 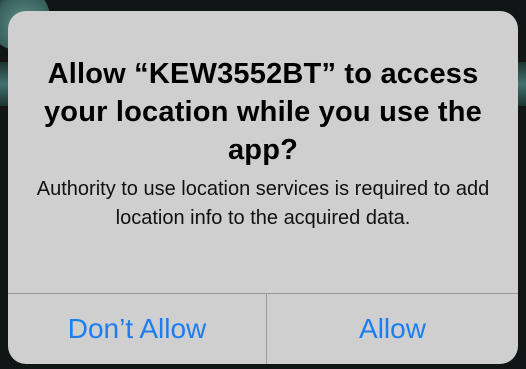 What do you see at coordinates (137, 329) in the screenshot?
I see `dont-allow-button: Don’t Allow` at bounding box center [137, 329].